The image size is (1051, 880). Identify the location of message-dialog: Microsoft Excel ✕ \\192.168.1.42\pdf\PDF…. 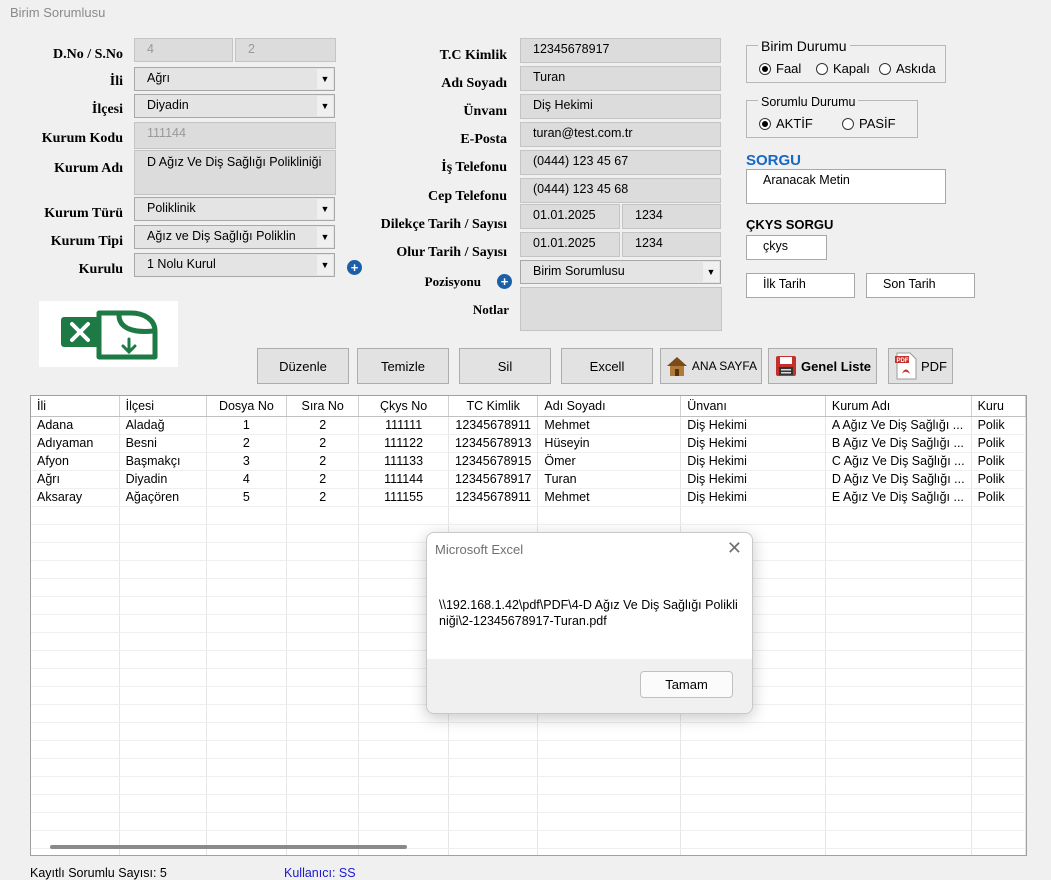
(589, 623).